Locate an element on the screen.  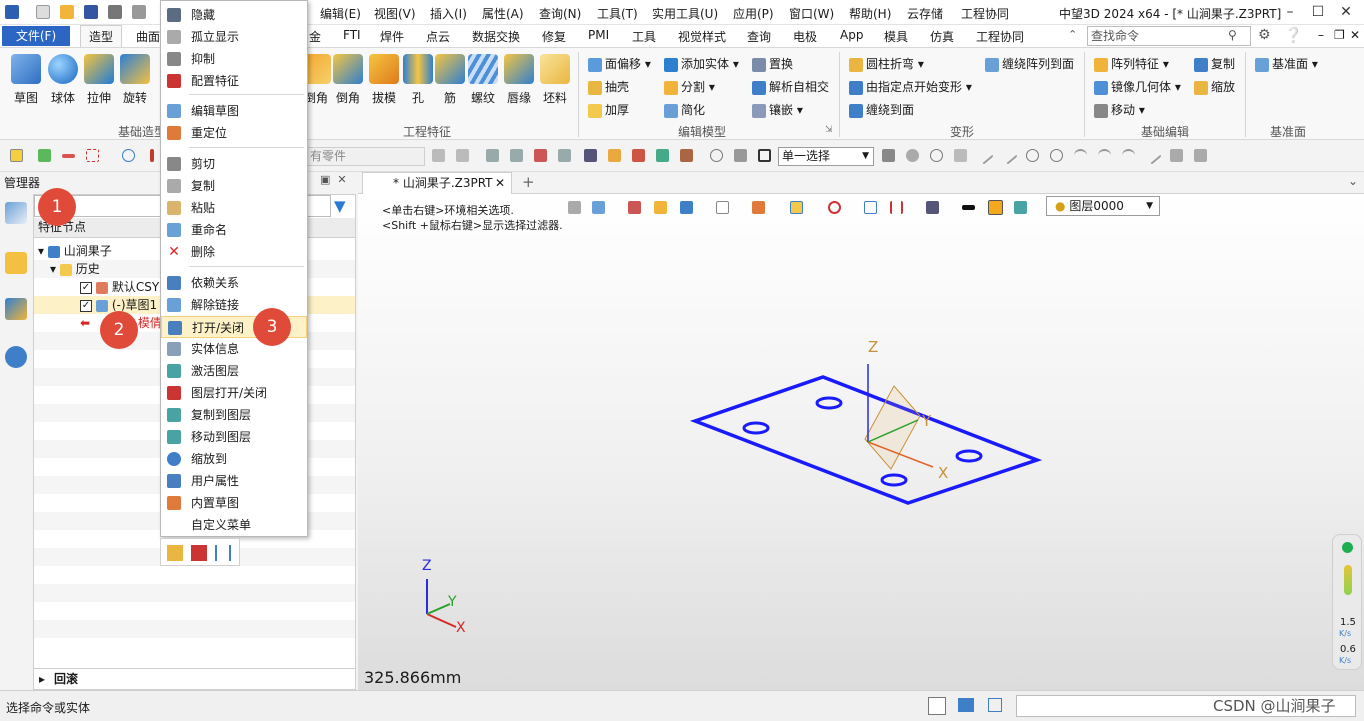
menu-edit: 编辑(E) is located at coordinates (340, 13).